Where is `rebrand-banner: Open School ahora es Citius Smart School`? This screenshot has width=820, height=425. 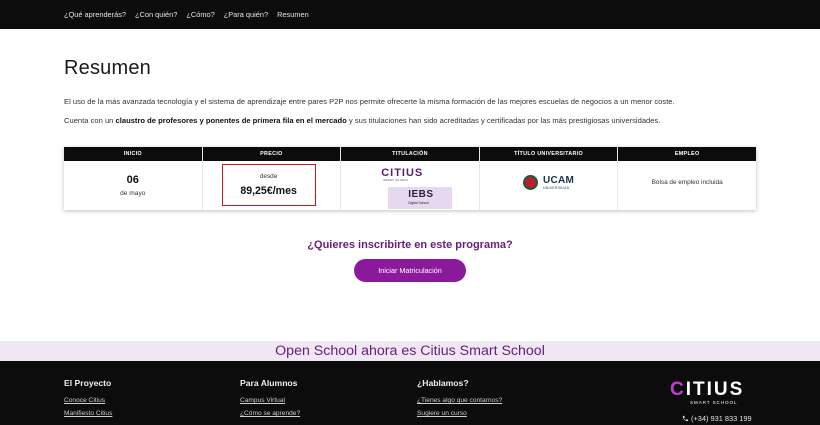
rebrand-banner: Open School ahora es Citius Smart School is located at coordinates (410, 351).